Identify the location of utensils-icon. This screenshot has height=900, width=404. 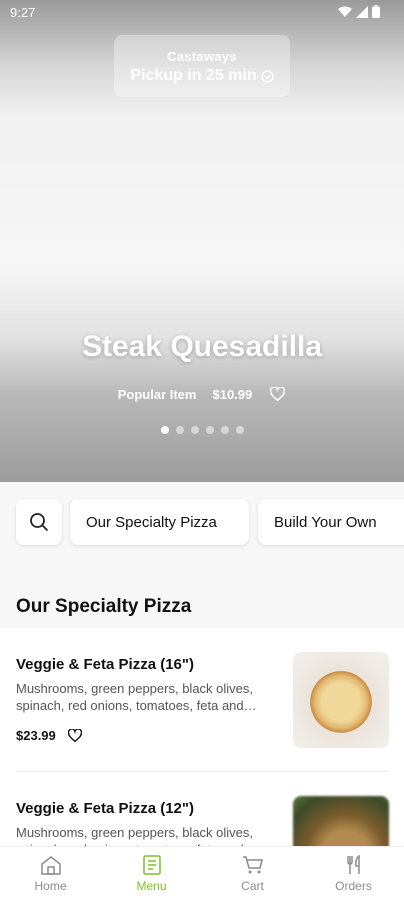
(353, 864).